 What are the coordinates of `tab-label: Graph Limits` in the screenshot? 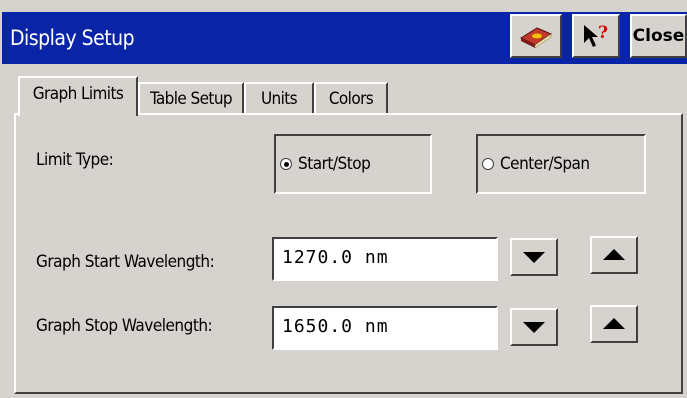 It's located at (78, 94).